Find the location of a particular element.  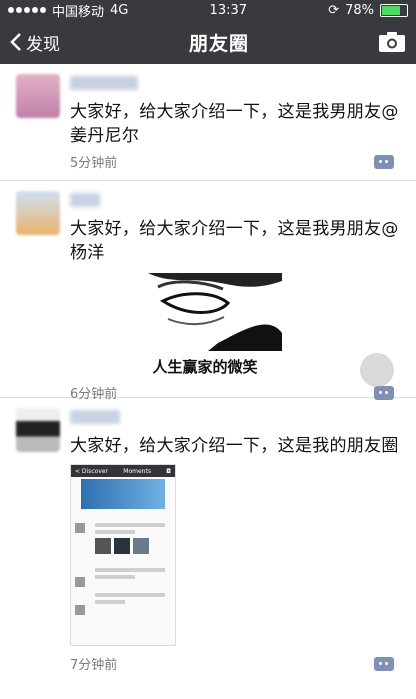

carrier: 中国移动 is located at coordinates (78, 12).